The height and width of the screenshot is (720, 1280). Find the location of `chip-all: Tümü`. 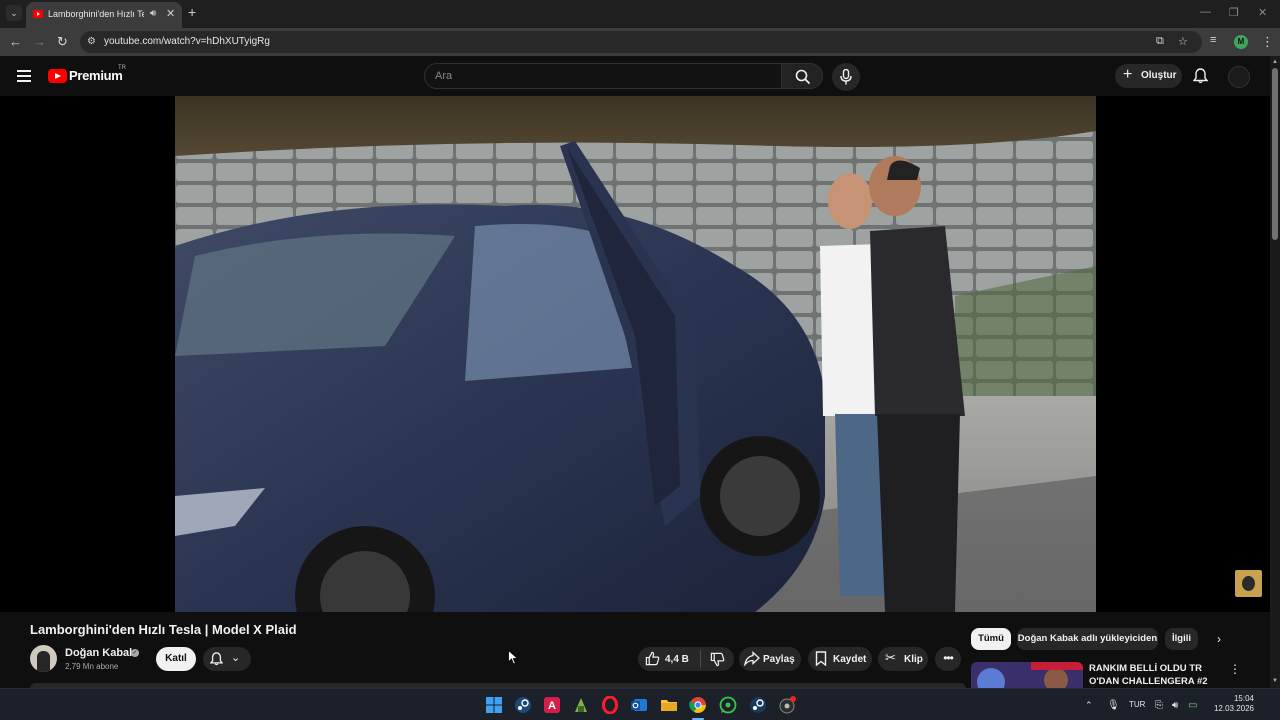

chip-all: Tümü is located at coordinates (991, 639).